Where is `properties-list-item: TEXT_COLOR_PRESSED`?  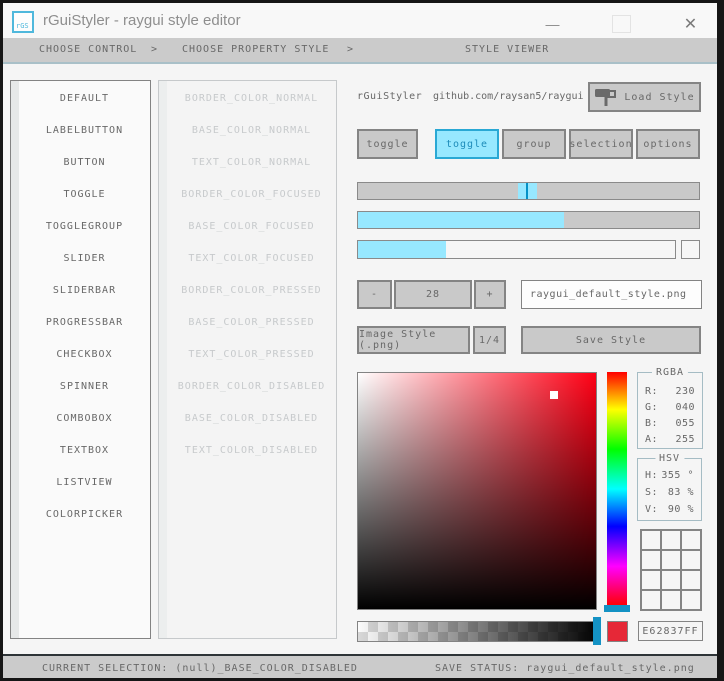
properties-list-item: TEXT_COLOR_PRESSED is located at coordinates (251, 354).